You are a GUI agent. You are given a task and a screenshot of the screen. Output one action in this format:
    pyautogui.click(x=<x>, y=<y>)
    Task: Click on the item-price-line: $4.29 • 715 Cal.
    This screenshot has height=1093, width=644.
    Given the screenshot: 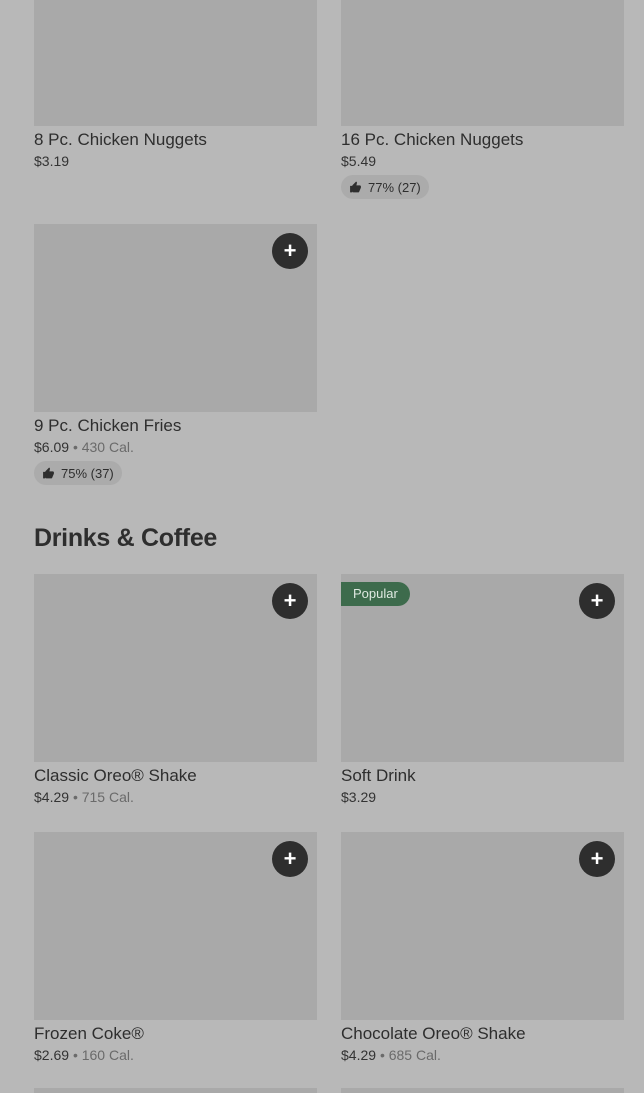 What is the action you would take?
    pyautogui.click(x=175, y=797)
    